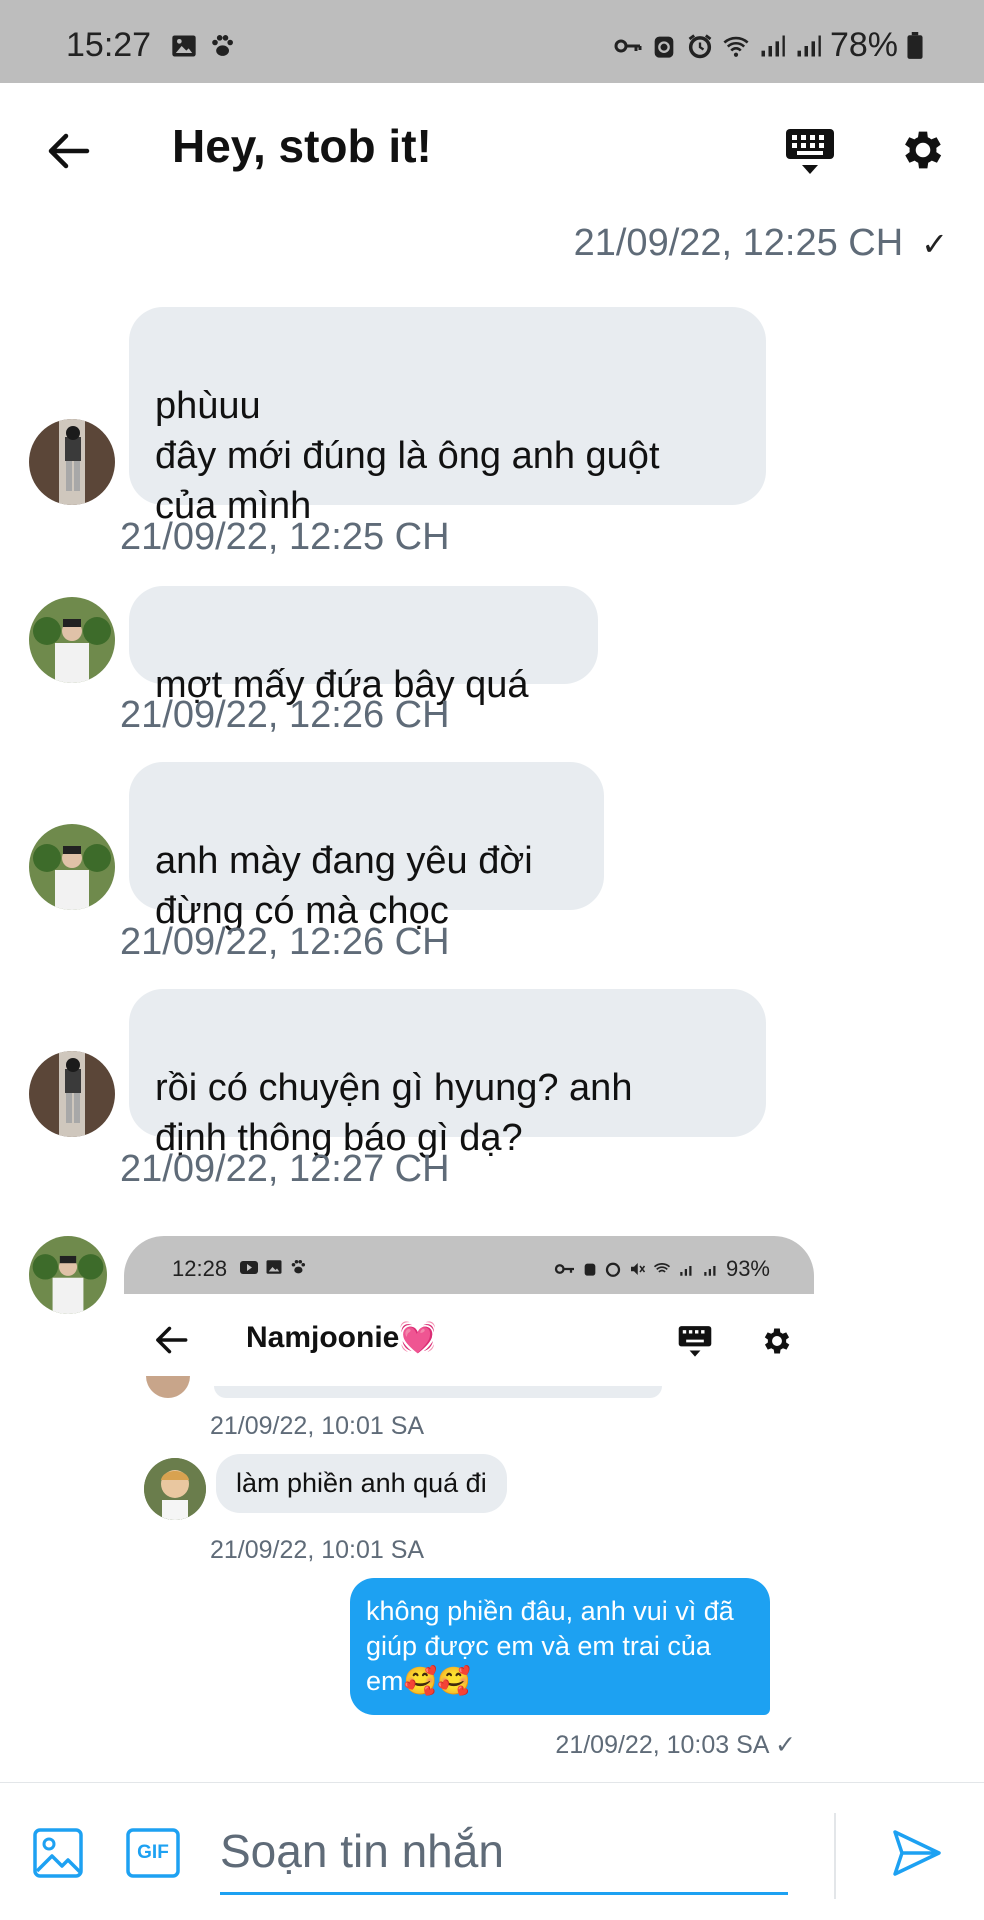 The height and width of the screenshot is (1920, 984). What do you see at coordinates (285, 1169) in the screenshot?
I see `message-timestamp: 21/09/22, 12:27 CH` at bounding box center [285, 1169].